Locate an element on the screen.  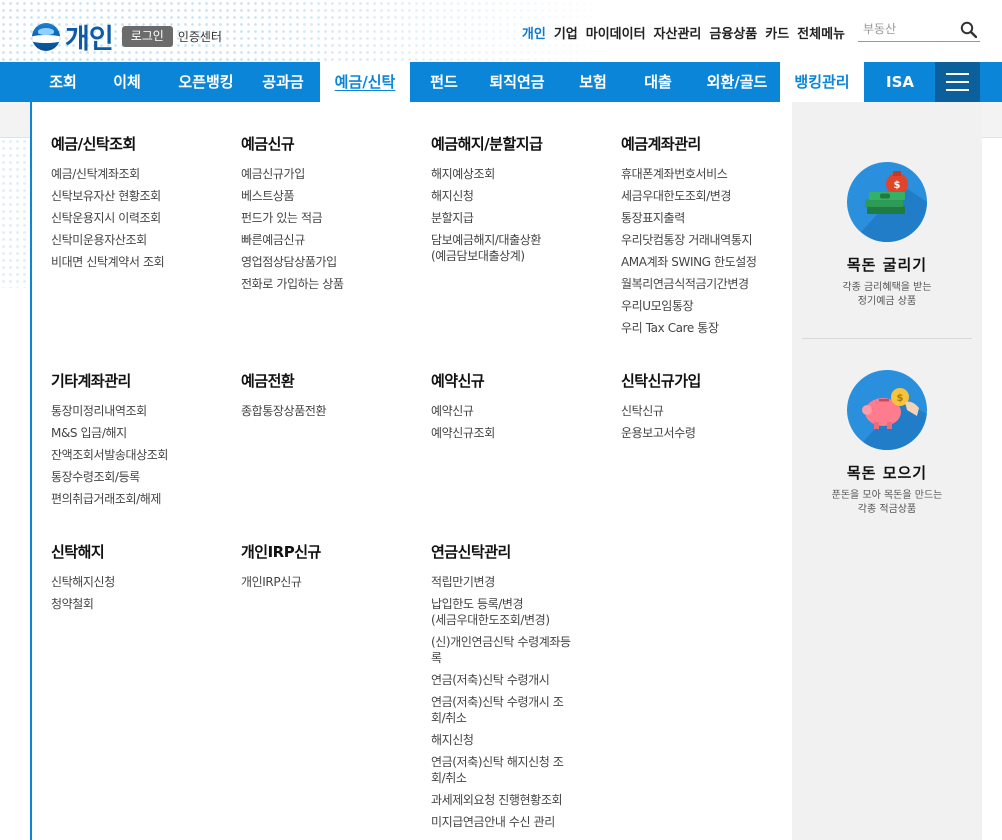
search-icon is located at coordinates (968, 29).